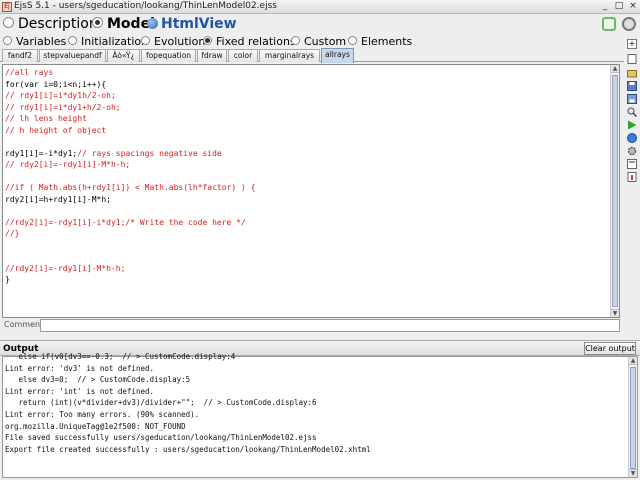 This screenshot has width=640, height=480. Describe the element at coordinates (633, 361) in the screenshot. I see `console-scroll-up-icon: ▲` at that location.